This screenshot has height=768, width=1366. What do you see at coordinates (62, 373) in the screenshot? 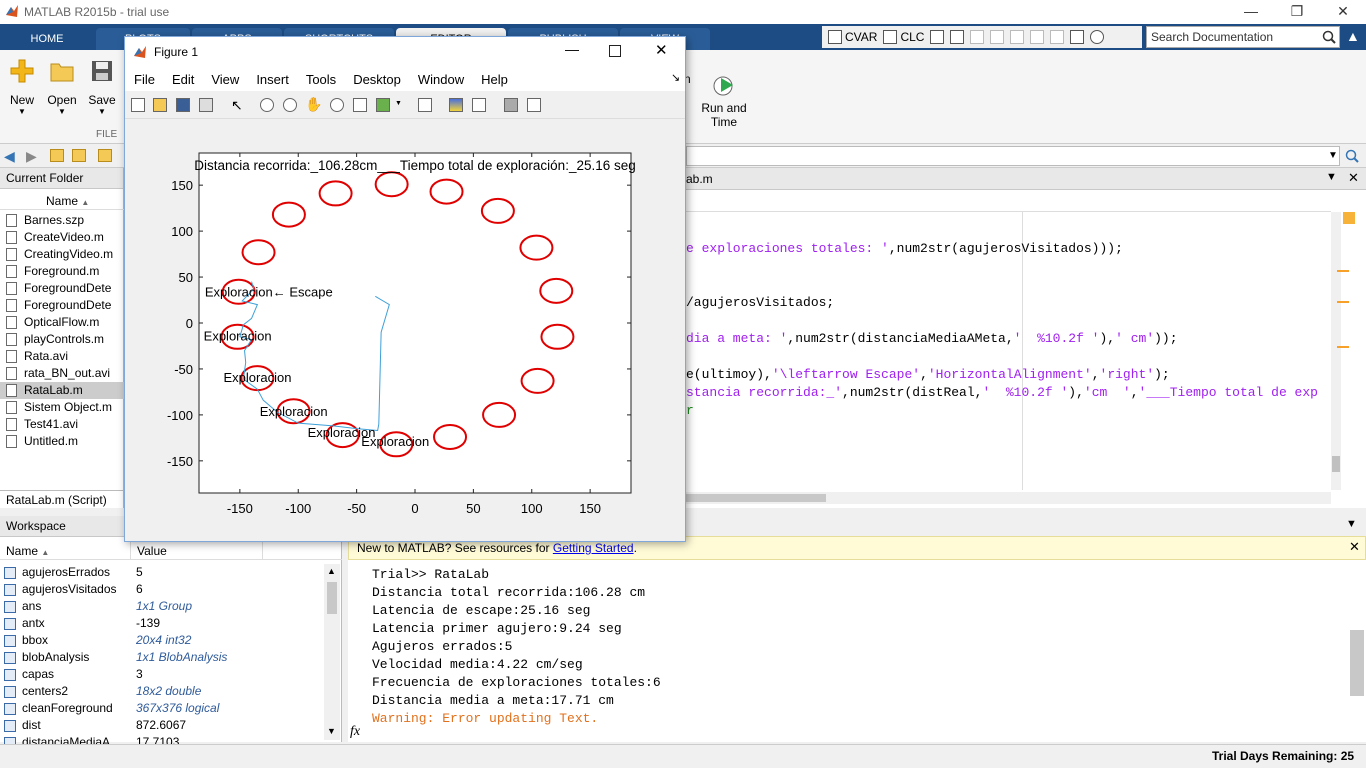
I see `file-item: rata_BN_out.avi` at bounding box center [62, 373].